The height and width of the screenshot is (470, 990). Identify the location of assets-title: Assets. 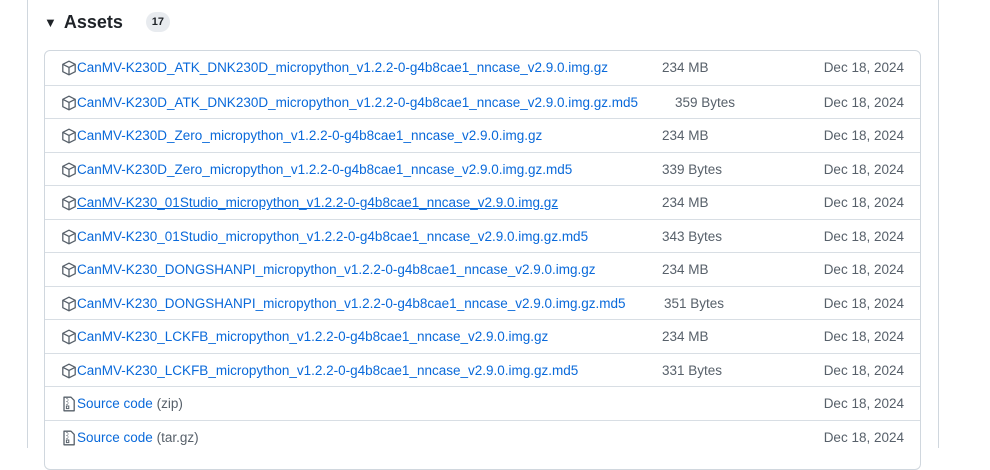
(93, 21).